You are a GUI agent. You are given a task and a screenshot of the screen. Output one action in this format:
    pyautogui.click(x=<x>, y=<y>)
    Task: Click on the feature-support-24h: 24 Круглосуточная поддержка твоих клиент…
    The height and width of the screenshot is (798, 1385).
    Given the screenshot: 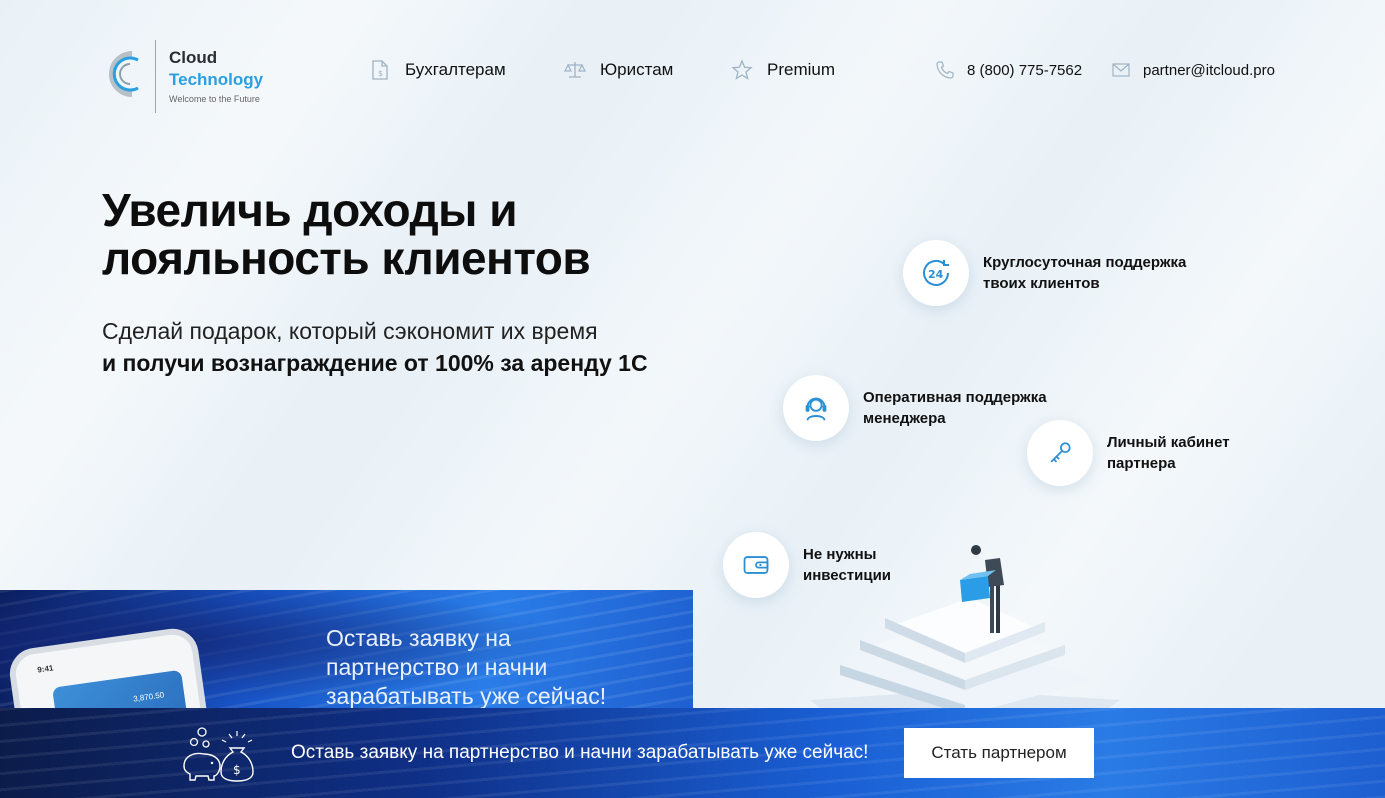 What is the action you would take?
    pyautogui.click(x=1058, y=273)
    